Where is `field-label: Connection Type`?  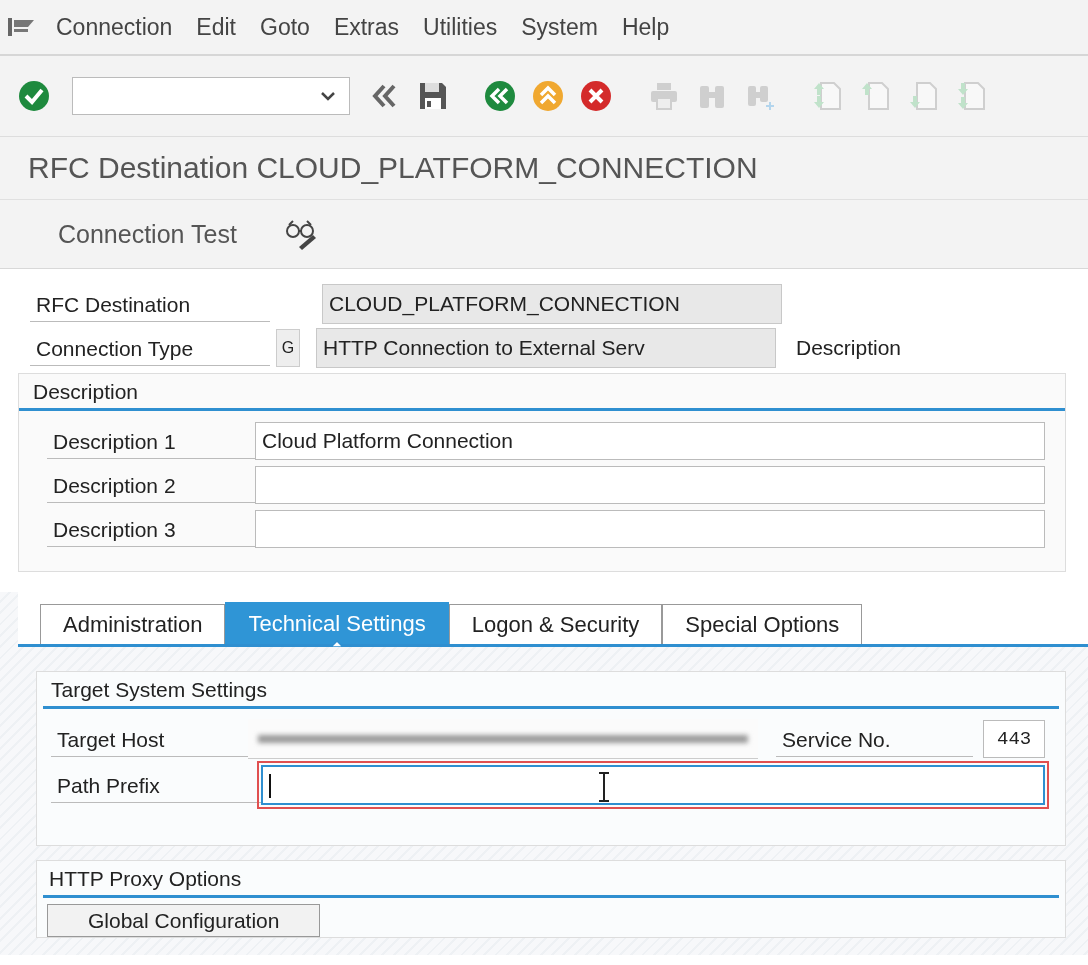 field-label: Connection Type is located at coordinates (150, 348).